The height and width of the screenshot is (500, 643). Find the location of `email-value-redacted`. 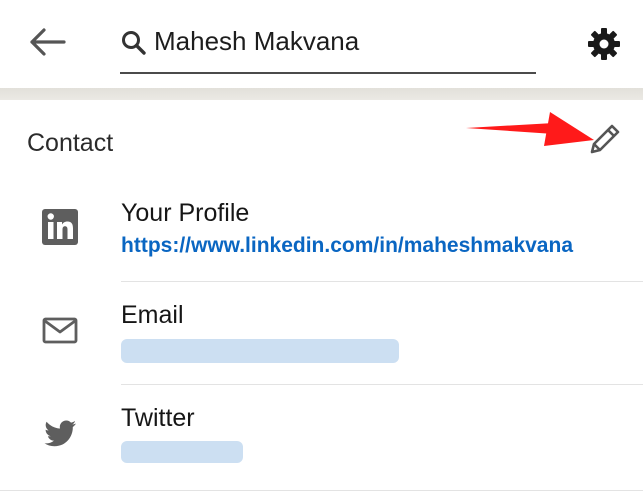

email-value-redacted is located at coordinates (260, 351).